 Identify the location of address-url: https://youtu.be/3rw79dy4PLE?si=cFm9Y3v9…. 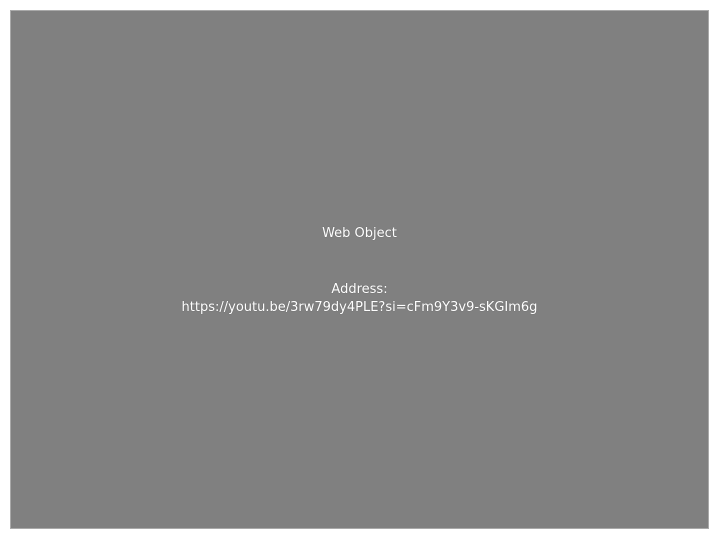
(359, 307).